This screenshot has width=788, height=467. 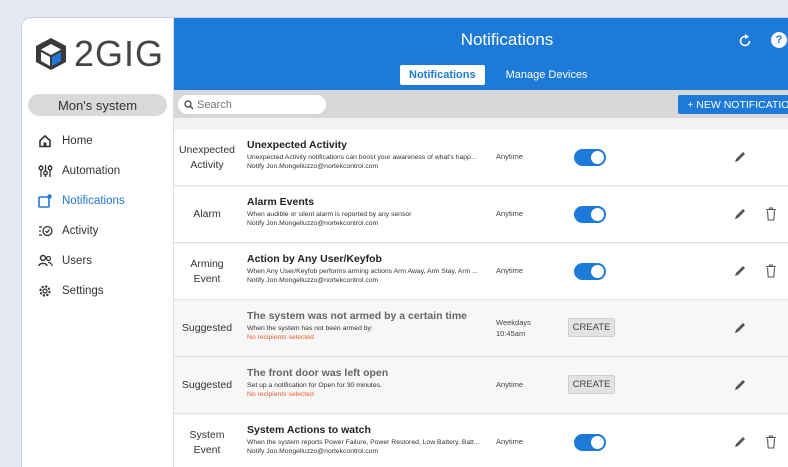 What do you see at coordinates (207, 442) in the screenshot?
I see `notification-type: System Event` at bounding box center [207, 442].